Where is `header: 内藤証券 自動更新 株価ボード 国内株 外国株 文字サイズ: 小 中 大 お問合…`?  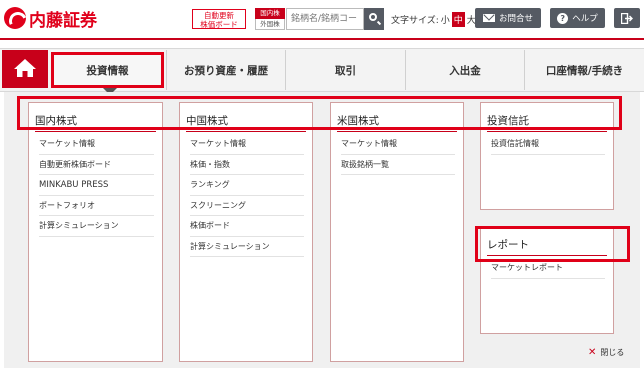 header: 内藤証券 自動更新 株価ボード 国内株 外国株 文字サイズ: 小 中 大 お問合… is located at coordinates (322, 19).